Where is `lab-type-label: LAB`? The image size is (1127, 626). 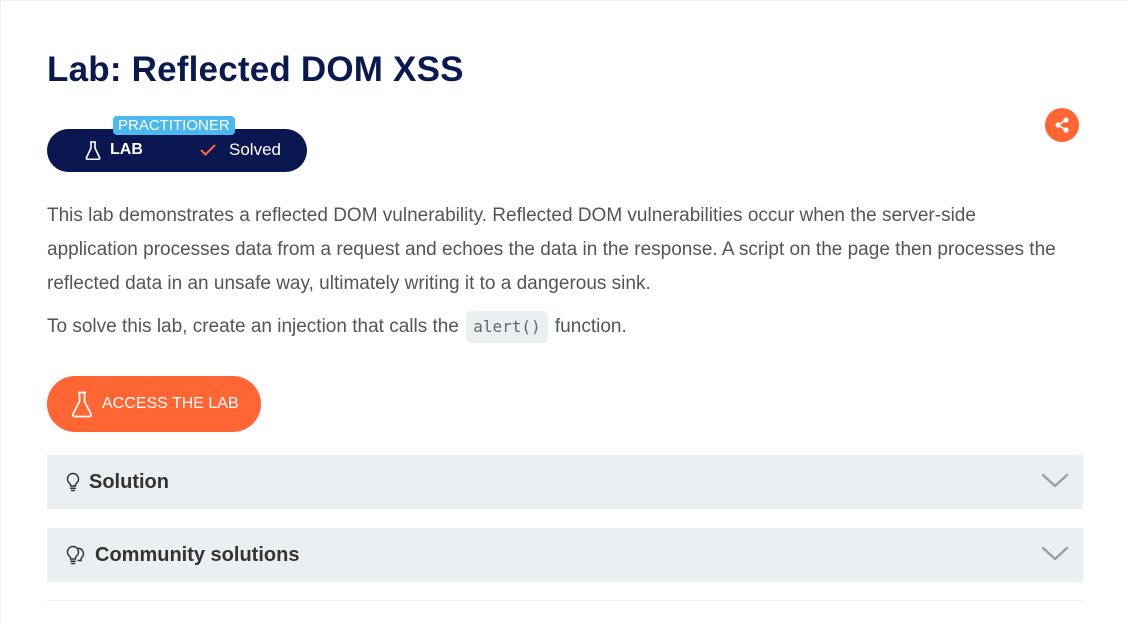
lab-type-label: LAB is located at coordinates (114, 150).